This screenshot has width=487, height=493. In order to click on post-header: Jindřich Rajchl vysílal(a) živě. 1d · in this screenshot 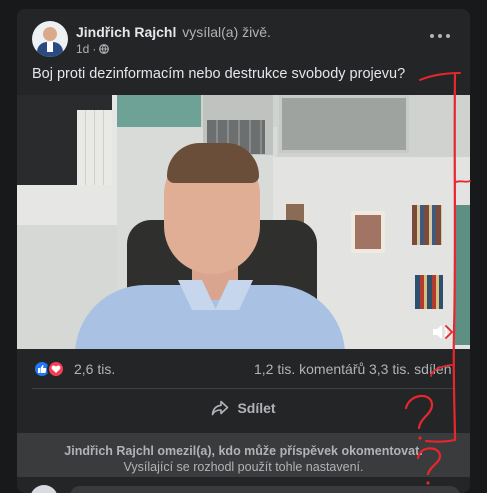, I will do `click(243, 36)`.